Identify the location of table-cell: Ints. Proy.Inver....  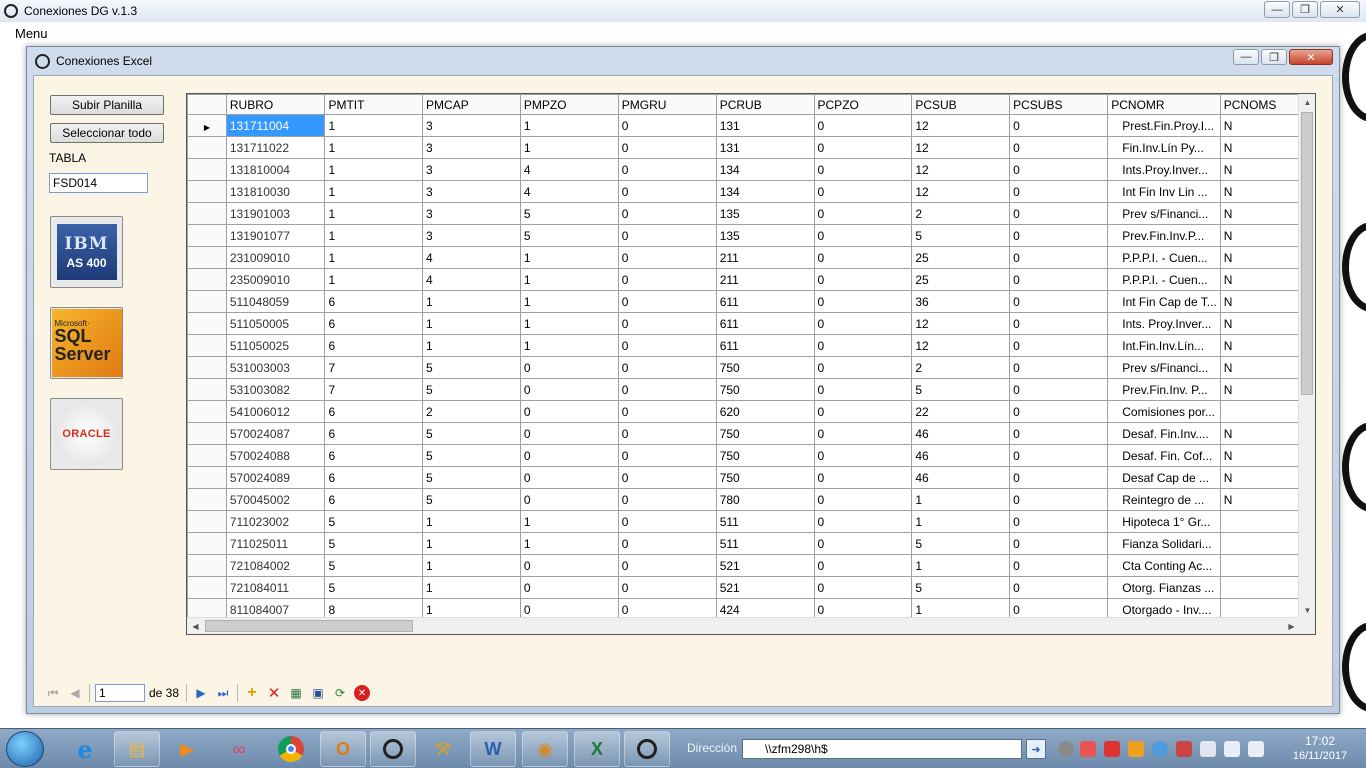
(1164, 323).